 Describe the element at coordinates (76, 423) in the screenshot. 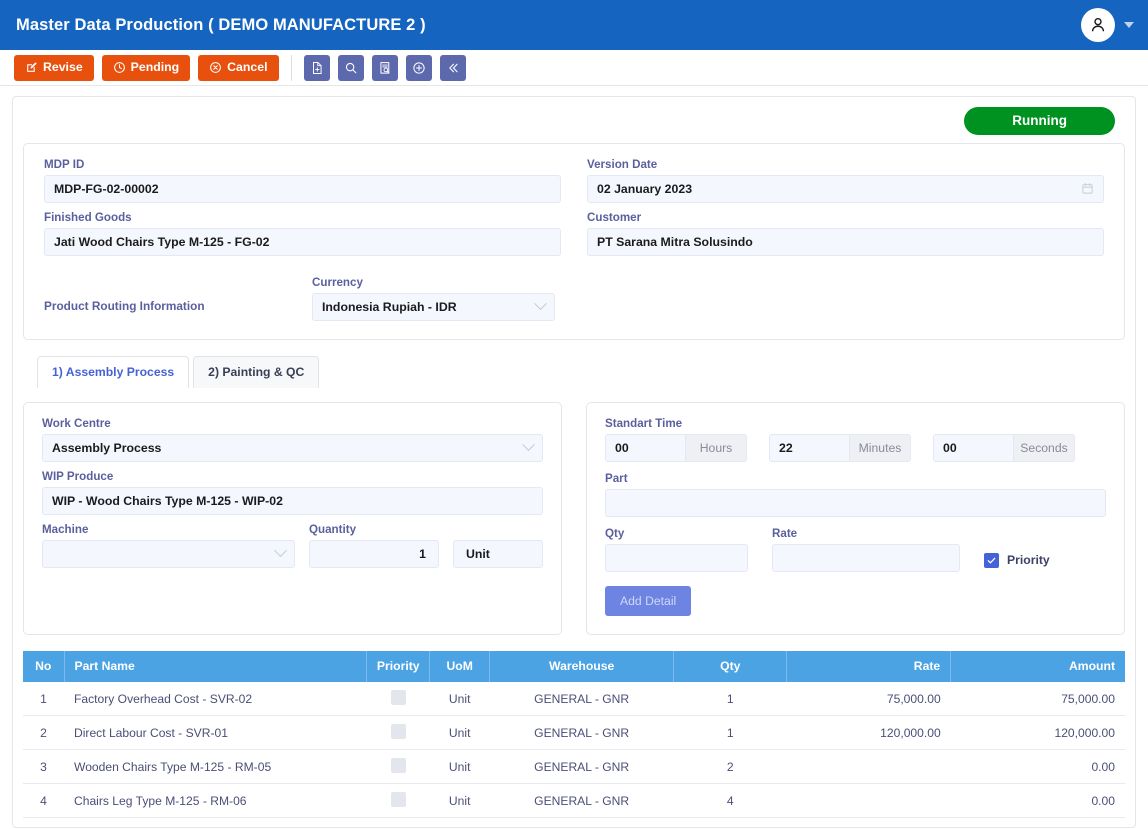

I see `work-centre-label: Work Centre` at that location.